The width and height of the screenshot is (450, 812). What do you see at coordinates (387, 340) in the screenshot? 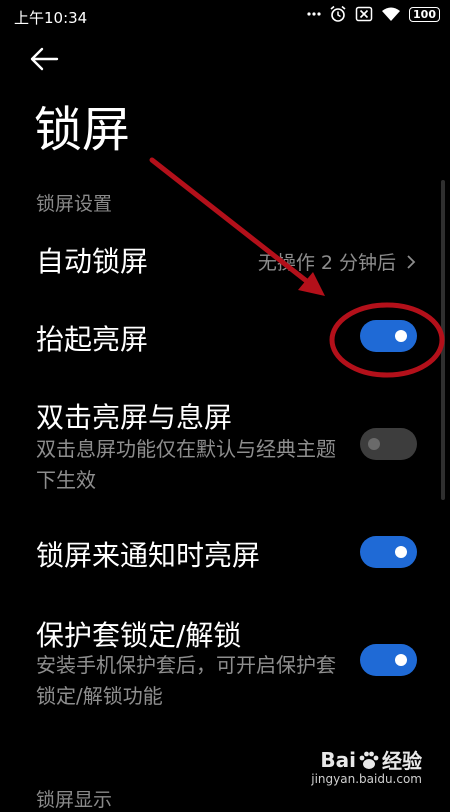
I see `annotation-circle-icon` at bounding box center [387, 340].